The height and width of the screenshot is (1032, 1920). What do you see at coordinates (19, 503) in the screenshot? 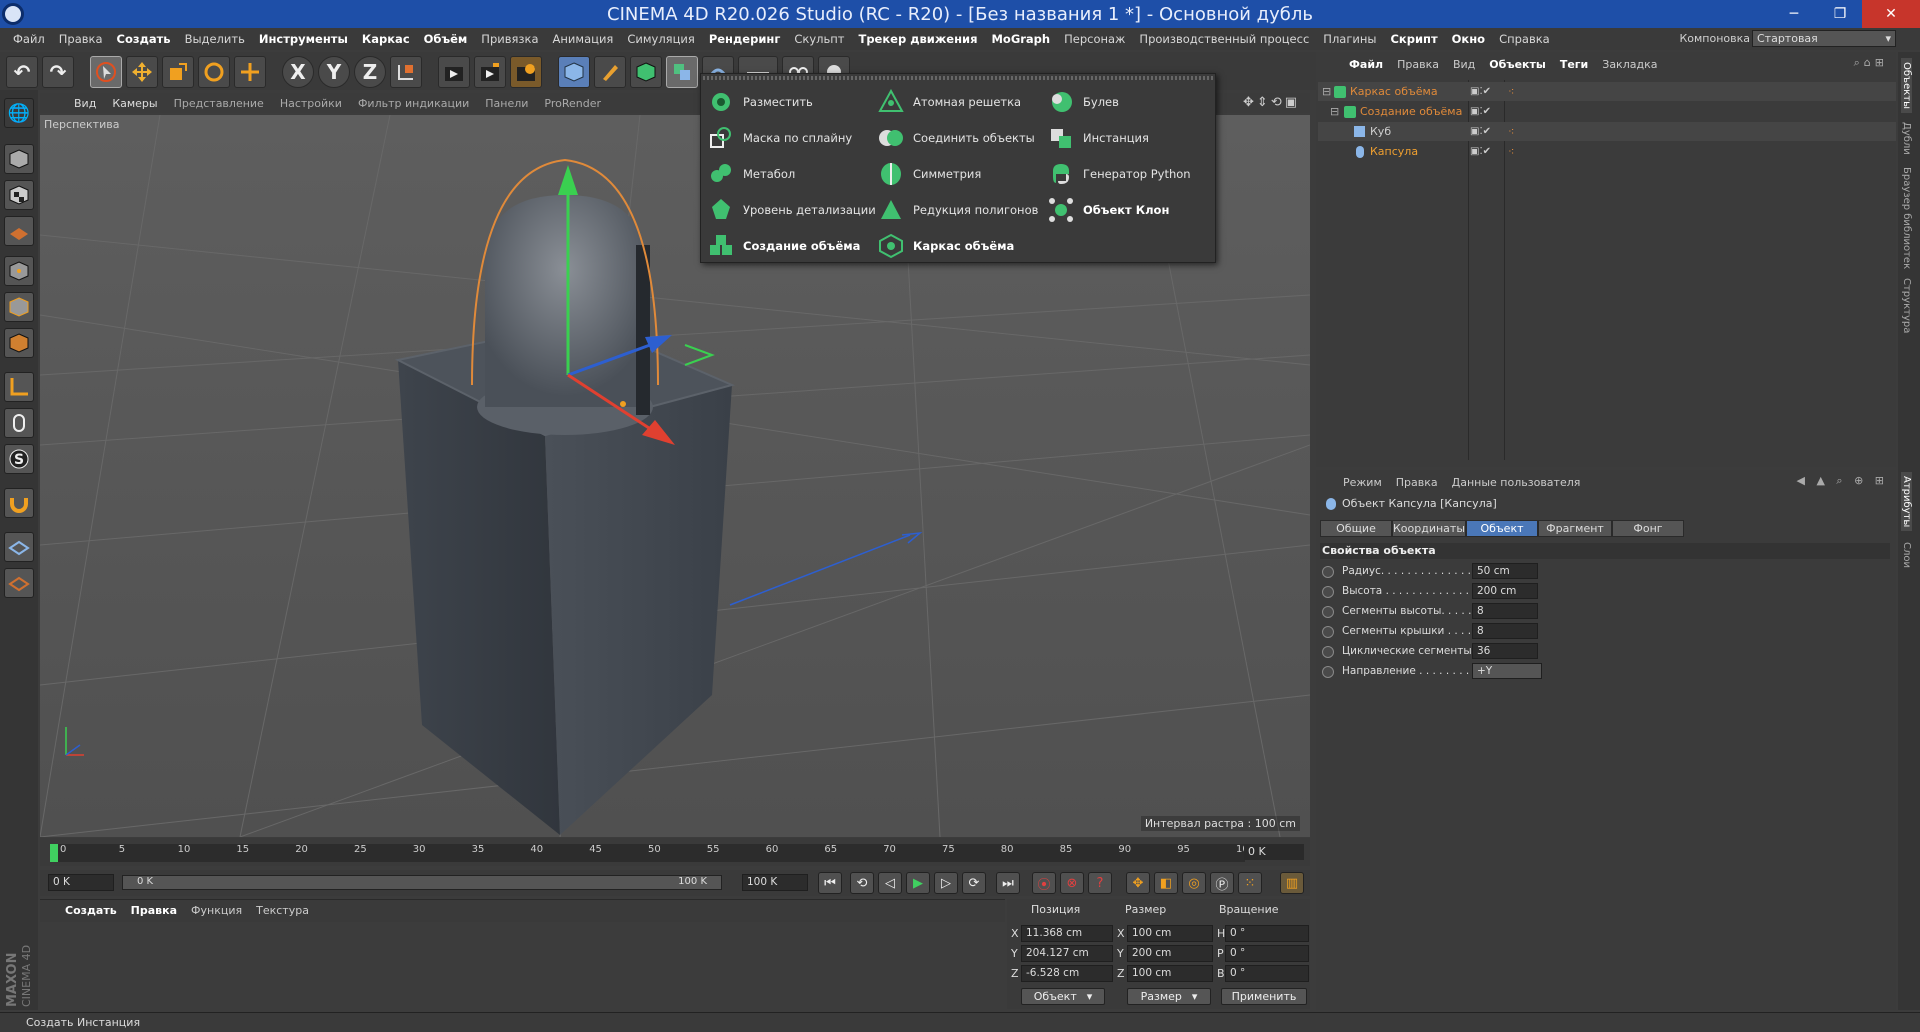
I see `magnet-button` at bounding box center [19, 503].